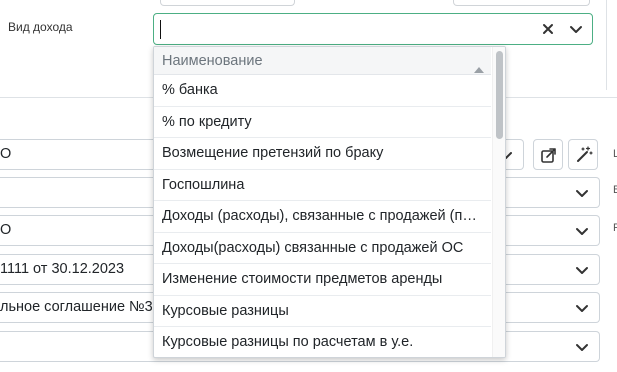 This screenshot has width=617, height=372. Describe the element at coordinates (322, 122) in the screenshot. I see `list-item: % по кредиту` at that location.